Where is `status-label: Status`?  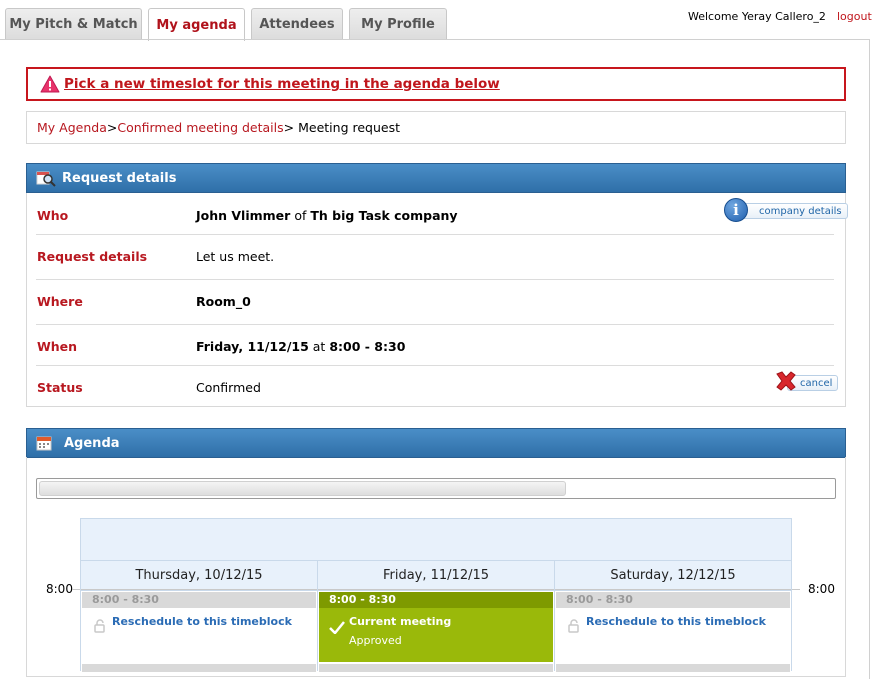
status-label: Status is located at coordinates (60, 387).